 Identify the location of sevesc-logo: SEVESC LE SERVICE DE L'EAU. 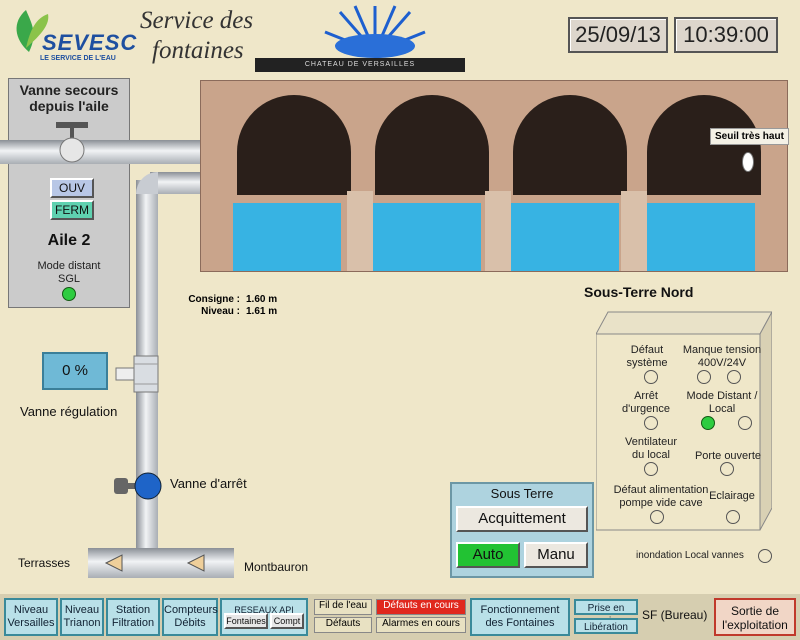
(69, 35).